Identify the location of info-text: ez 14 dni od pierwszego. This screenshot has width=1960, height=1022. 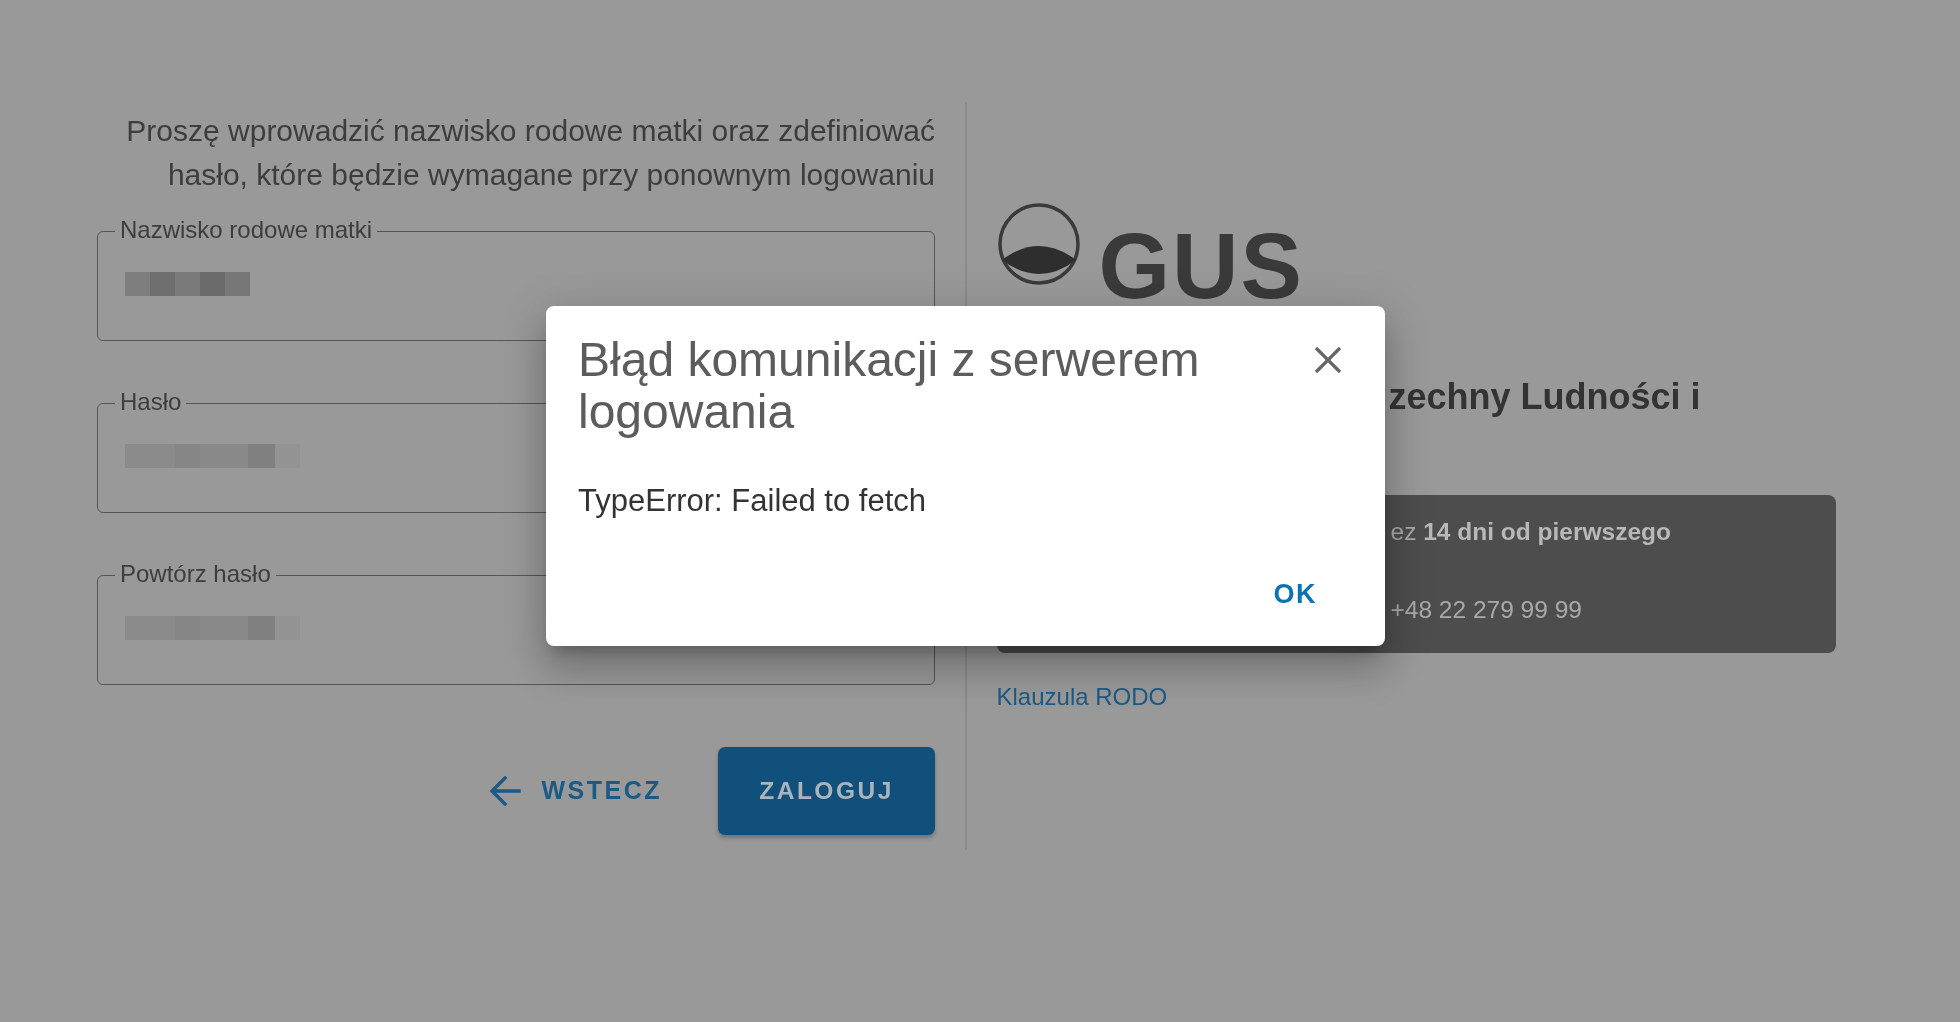
(1531, 532).